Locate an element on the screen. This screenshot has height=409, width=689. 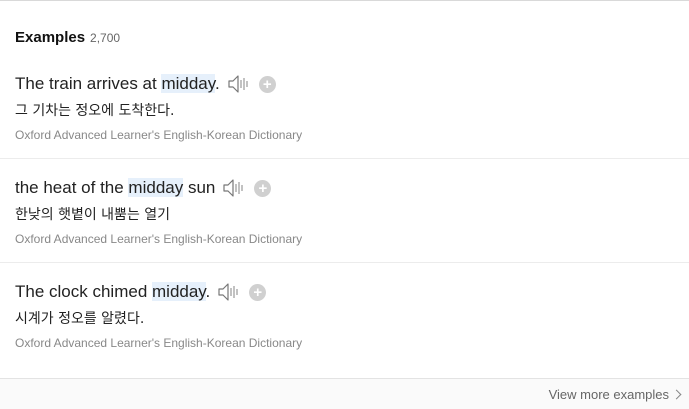
view-more-label: View more examples is located at coordinates (608, 394).